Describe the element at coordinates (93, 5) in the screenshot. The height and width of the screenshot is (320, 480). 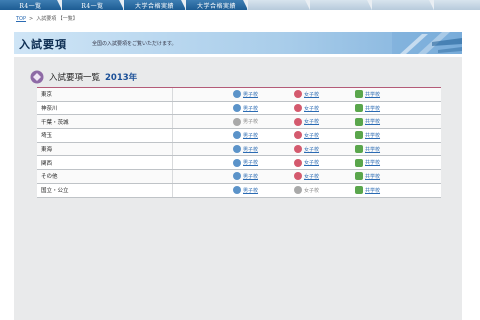
I see `nav-tab-2: R4一覧` at that location.